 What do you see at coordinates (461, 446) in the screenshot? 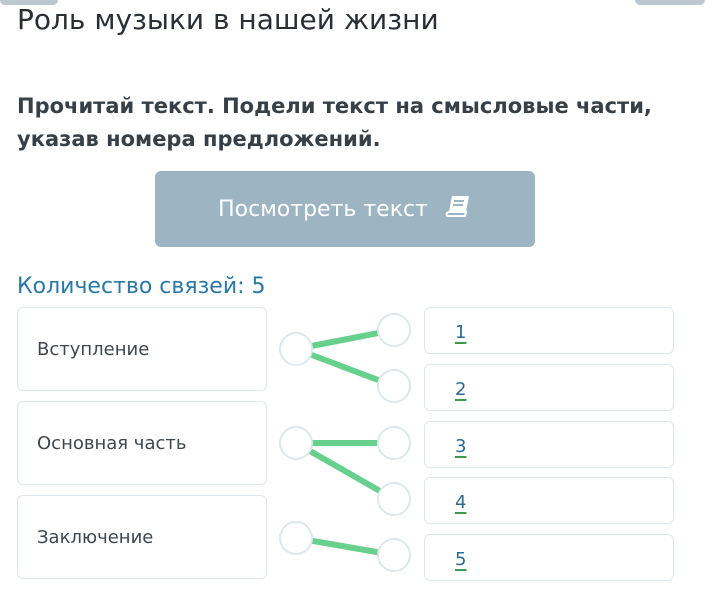
I see `right-item-number: 3` at bounding box center [461, 446].